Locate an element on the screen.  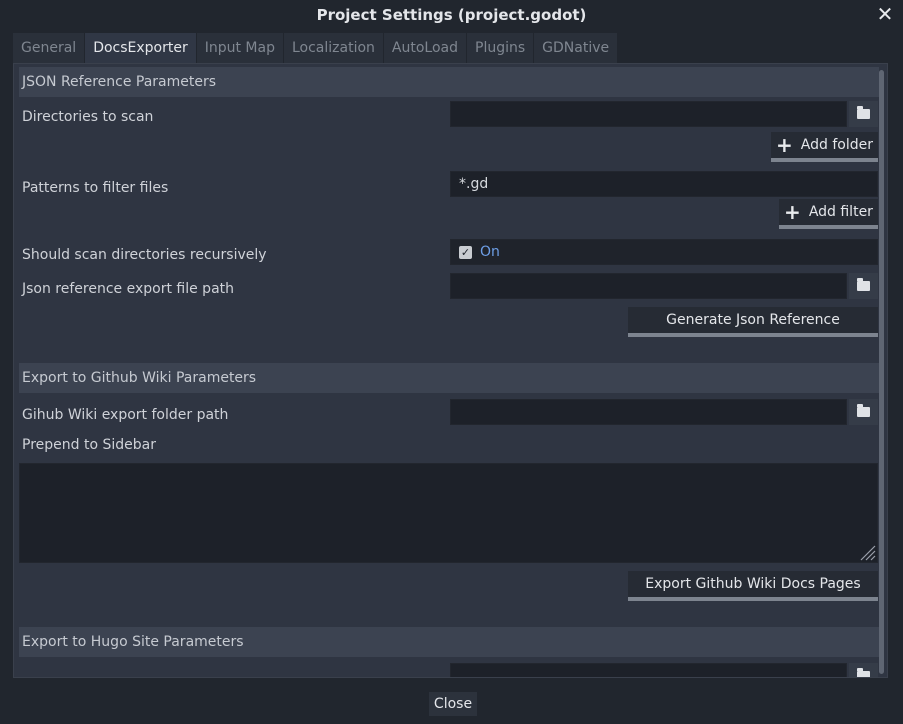
hugo-section-header: Export to Hugo Site Parameters is located at coordinates (449, 642).